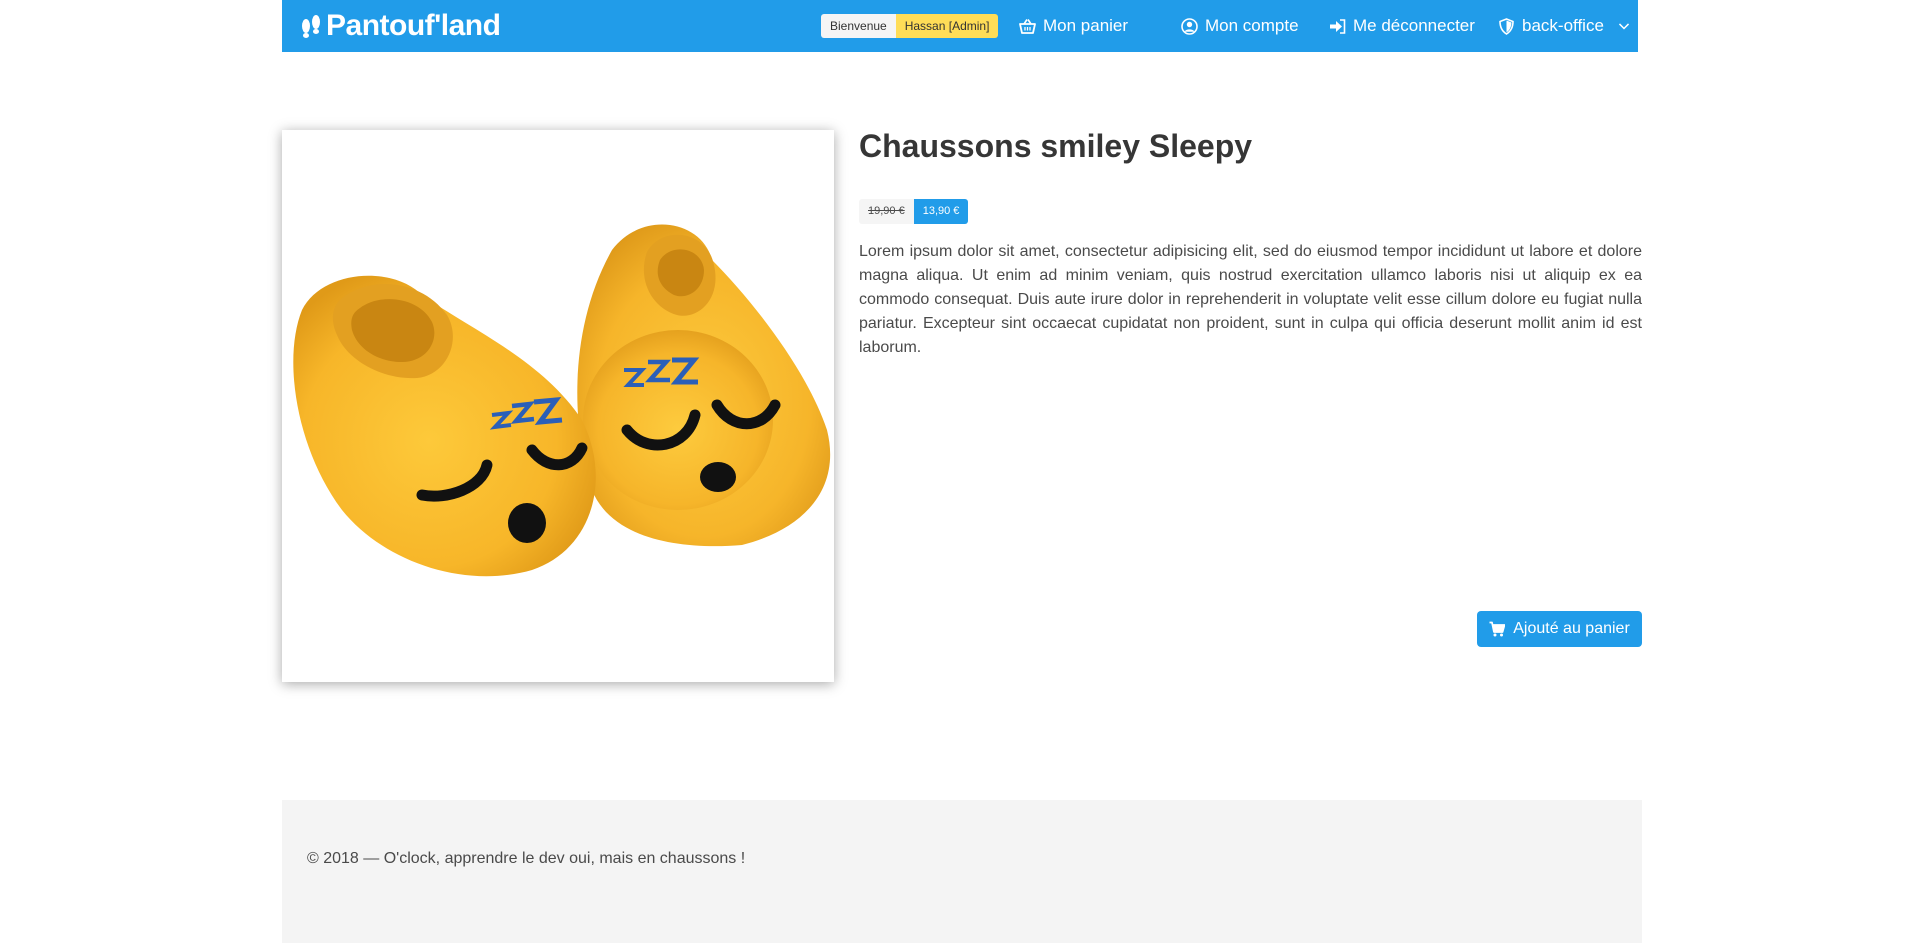  I want to click on nav-backoffice-label: back-office, so click(1563, 25).